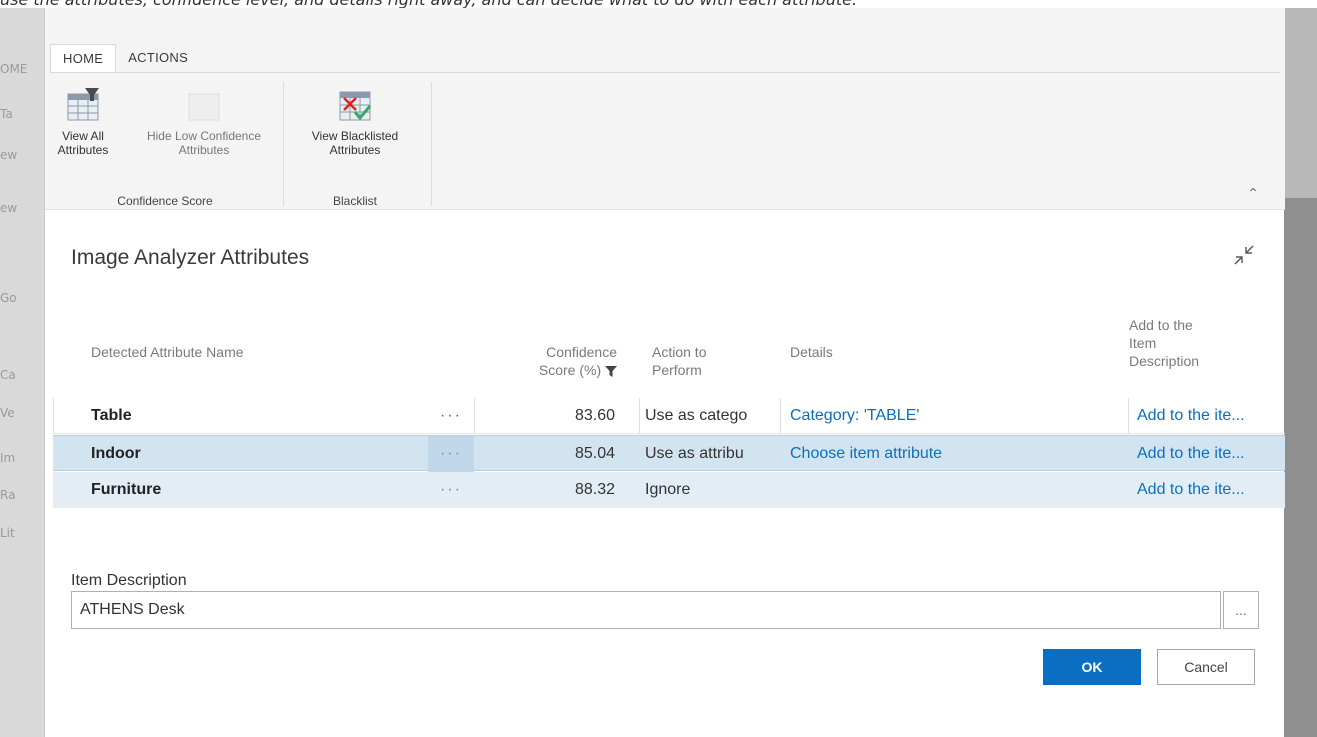 The height and width of the screenshot is (737, 1317). What do you see at coordinates (6, 114) in the screenshot?
I see `bg-fragment: Ta` at bounding box center [6, 114].